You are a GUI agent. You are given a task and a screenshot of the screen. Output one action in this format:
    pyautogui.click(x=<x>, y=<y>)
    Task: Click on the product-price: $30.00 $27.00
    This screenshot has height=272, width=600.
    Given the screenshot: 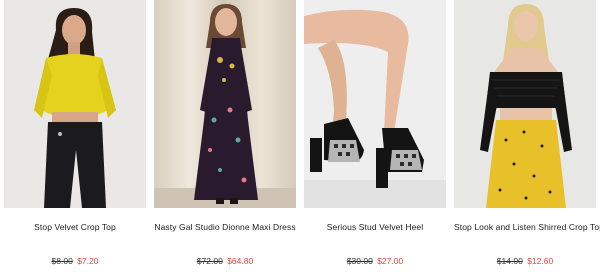 What is the action you would take?
    pyautogui.click(x=375, y=261)
    